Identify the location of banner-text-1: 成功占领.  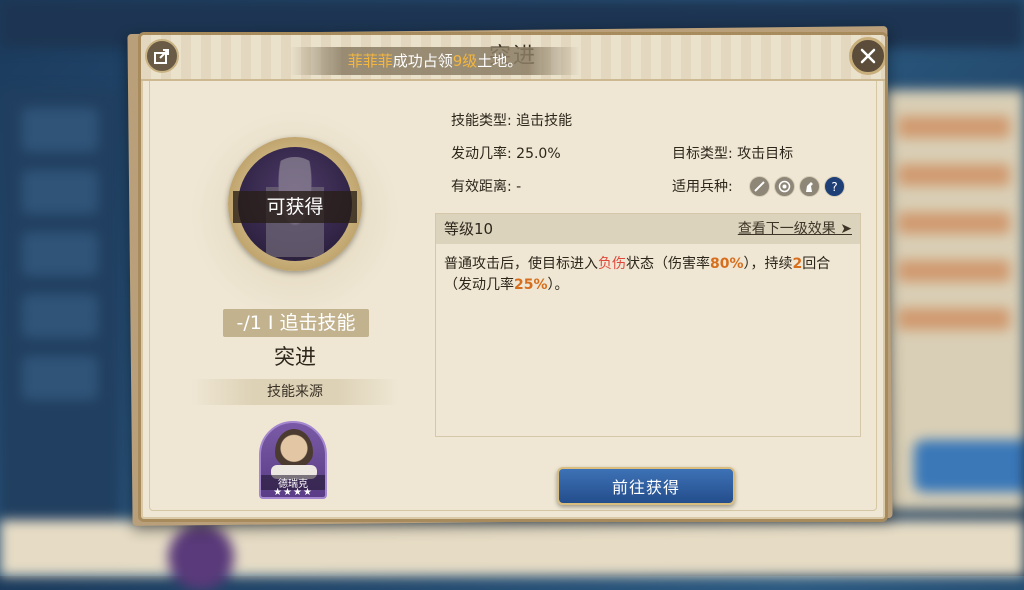
(422, 61).